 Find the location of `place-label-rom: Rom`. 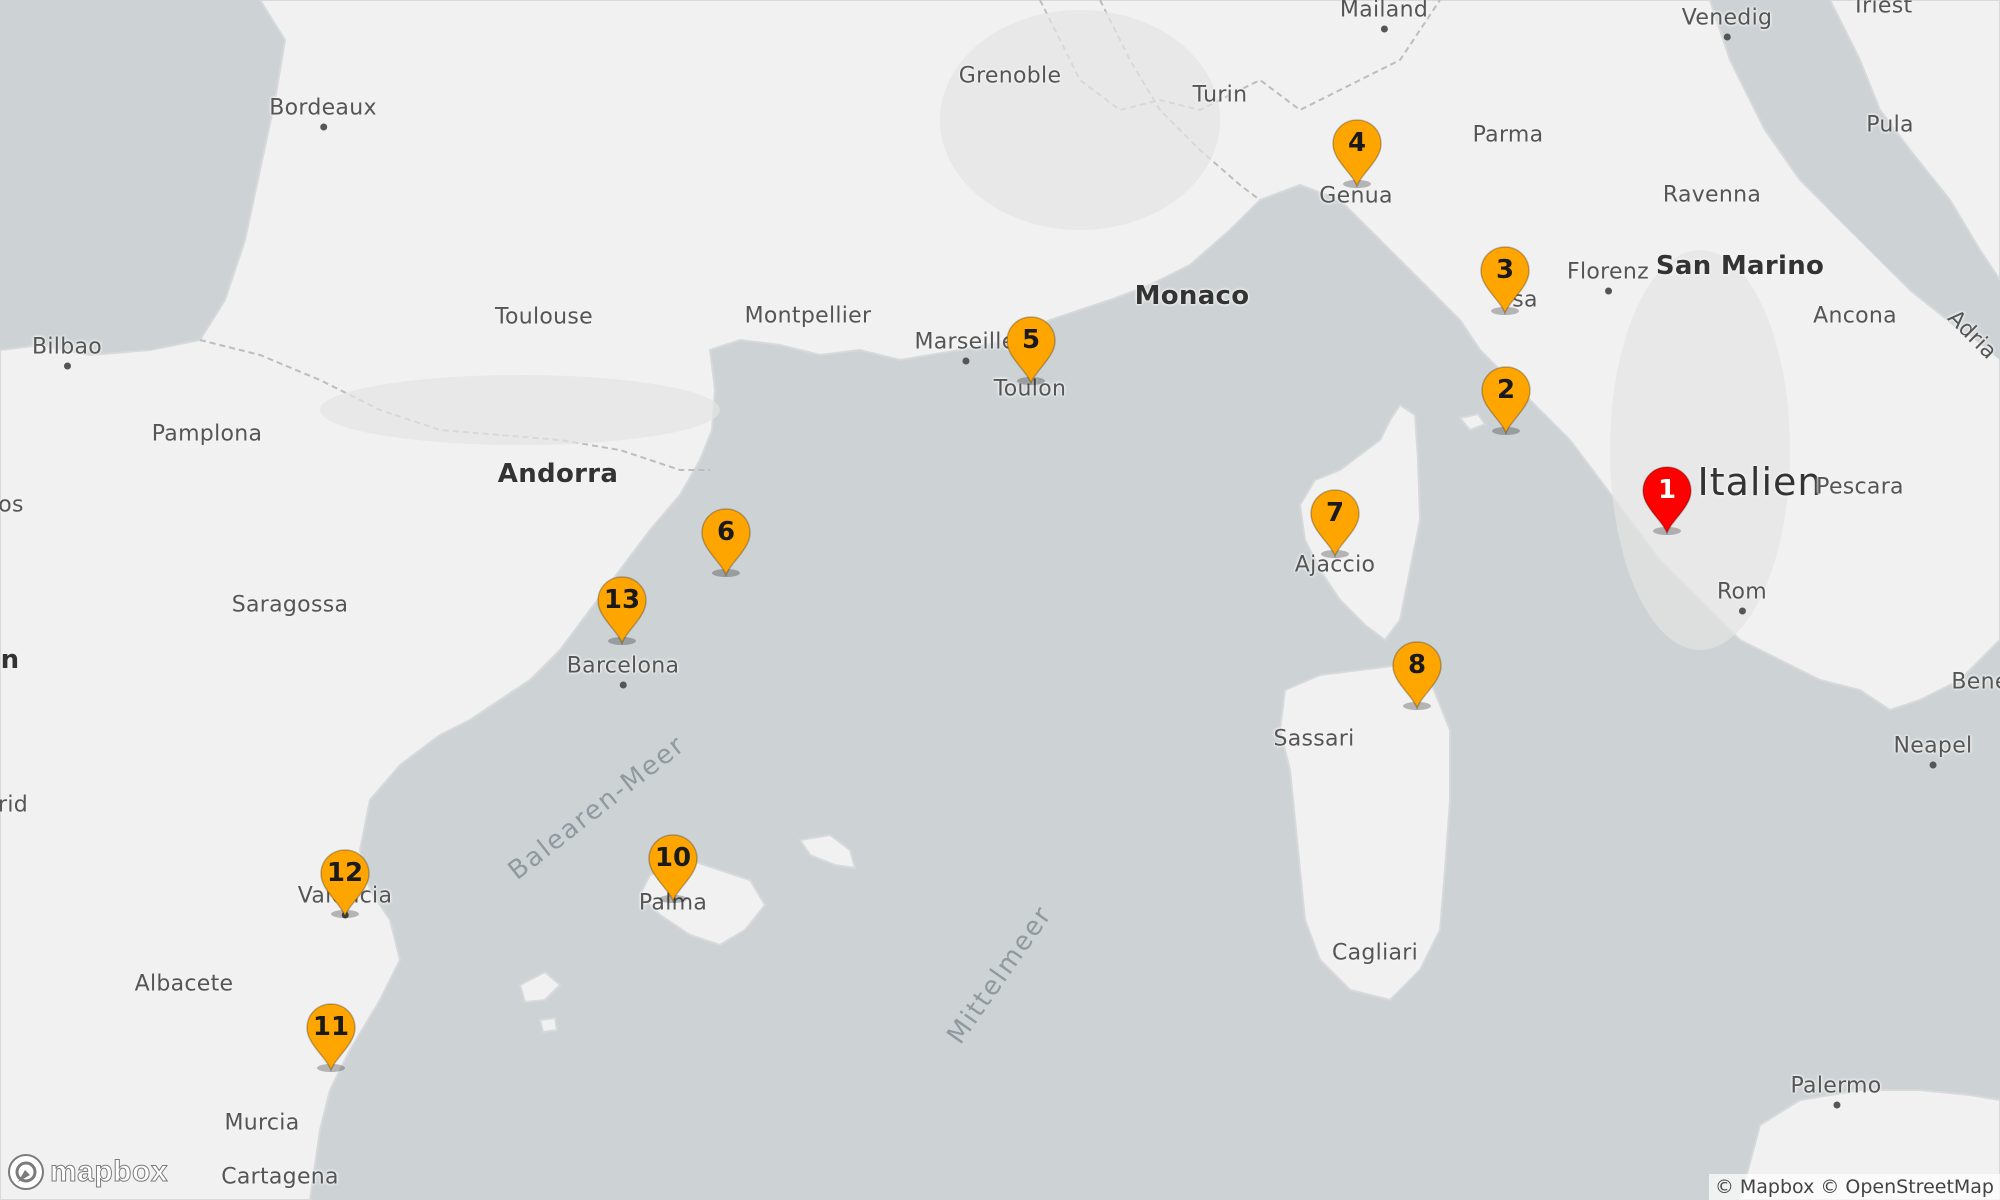

place-label-rom: Rom is located at coordinates (1742, 597).